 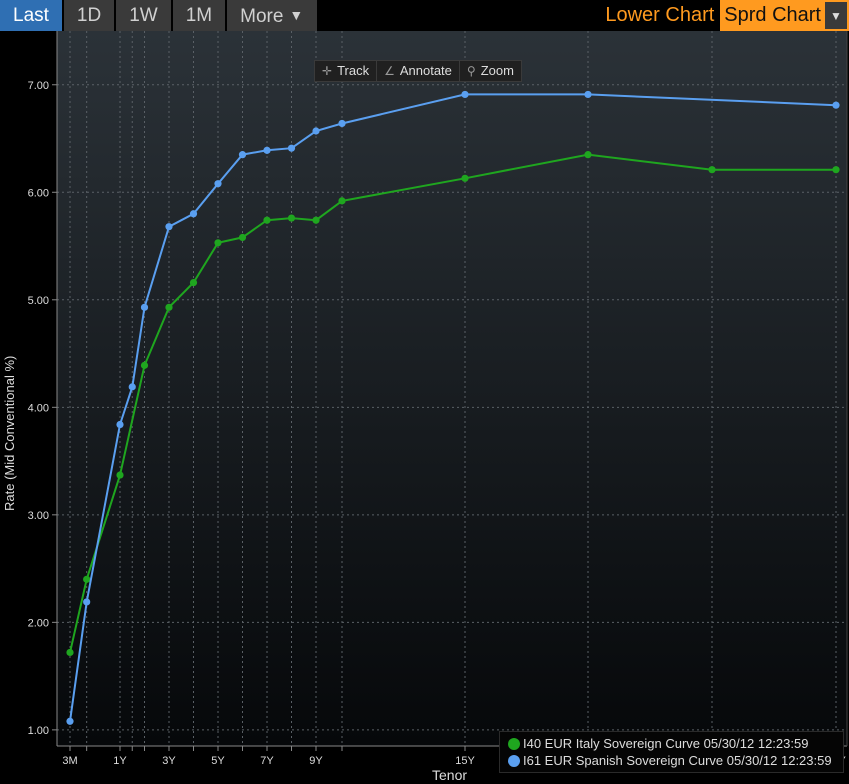 What do you see at coordinates (327, 71) in the screenshot?
I see `crosshair-icon: ✛` at bounding box center [327, 71].